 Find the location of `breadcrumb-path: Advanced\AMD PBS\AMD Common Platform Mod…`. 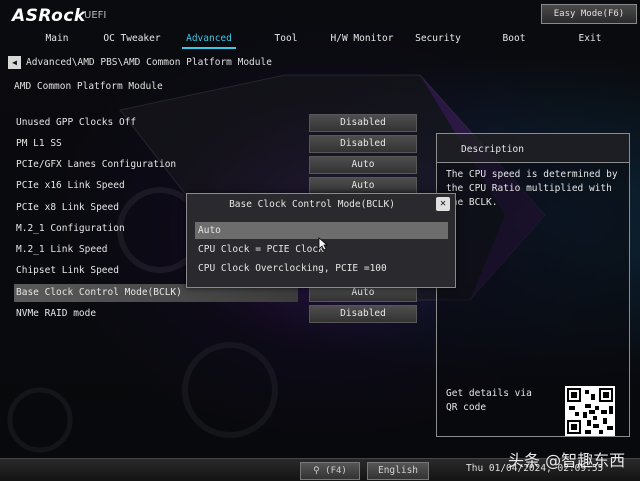

breadcrumb-path: Advanced\AMD PBS\AMD Common Platform Mod… is located at coordinates (149, 62).